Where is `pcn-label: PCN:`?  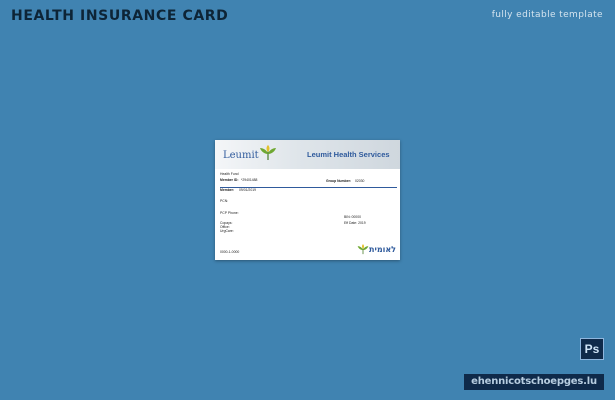 pcn-label: PCN: is located at coordinates (224, 201).